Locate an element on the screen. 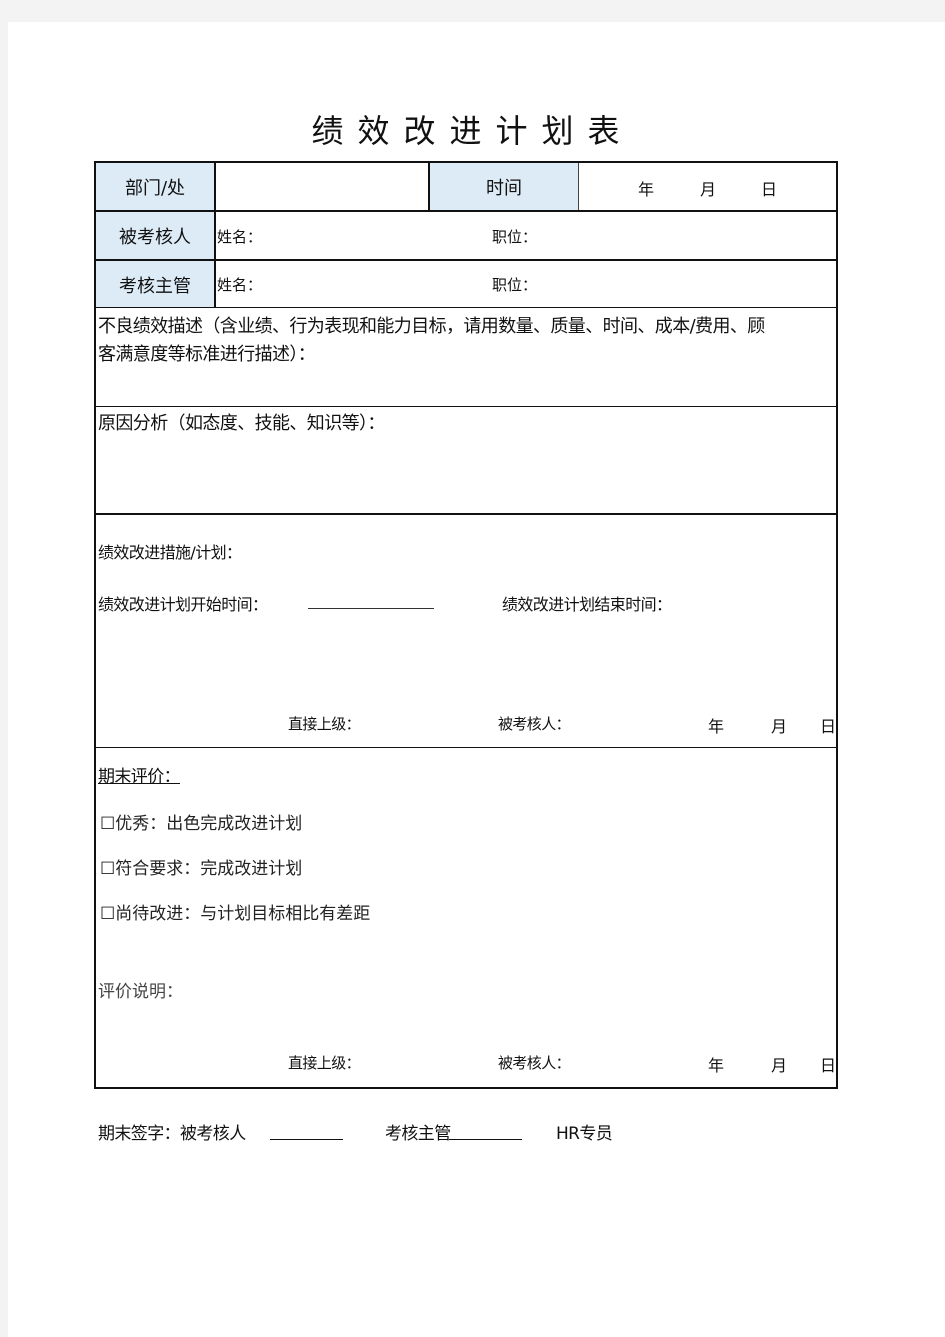  time-label: 时间 is located at coordinates (504, 188).